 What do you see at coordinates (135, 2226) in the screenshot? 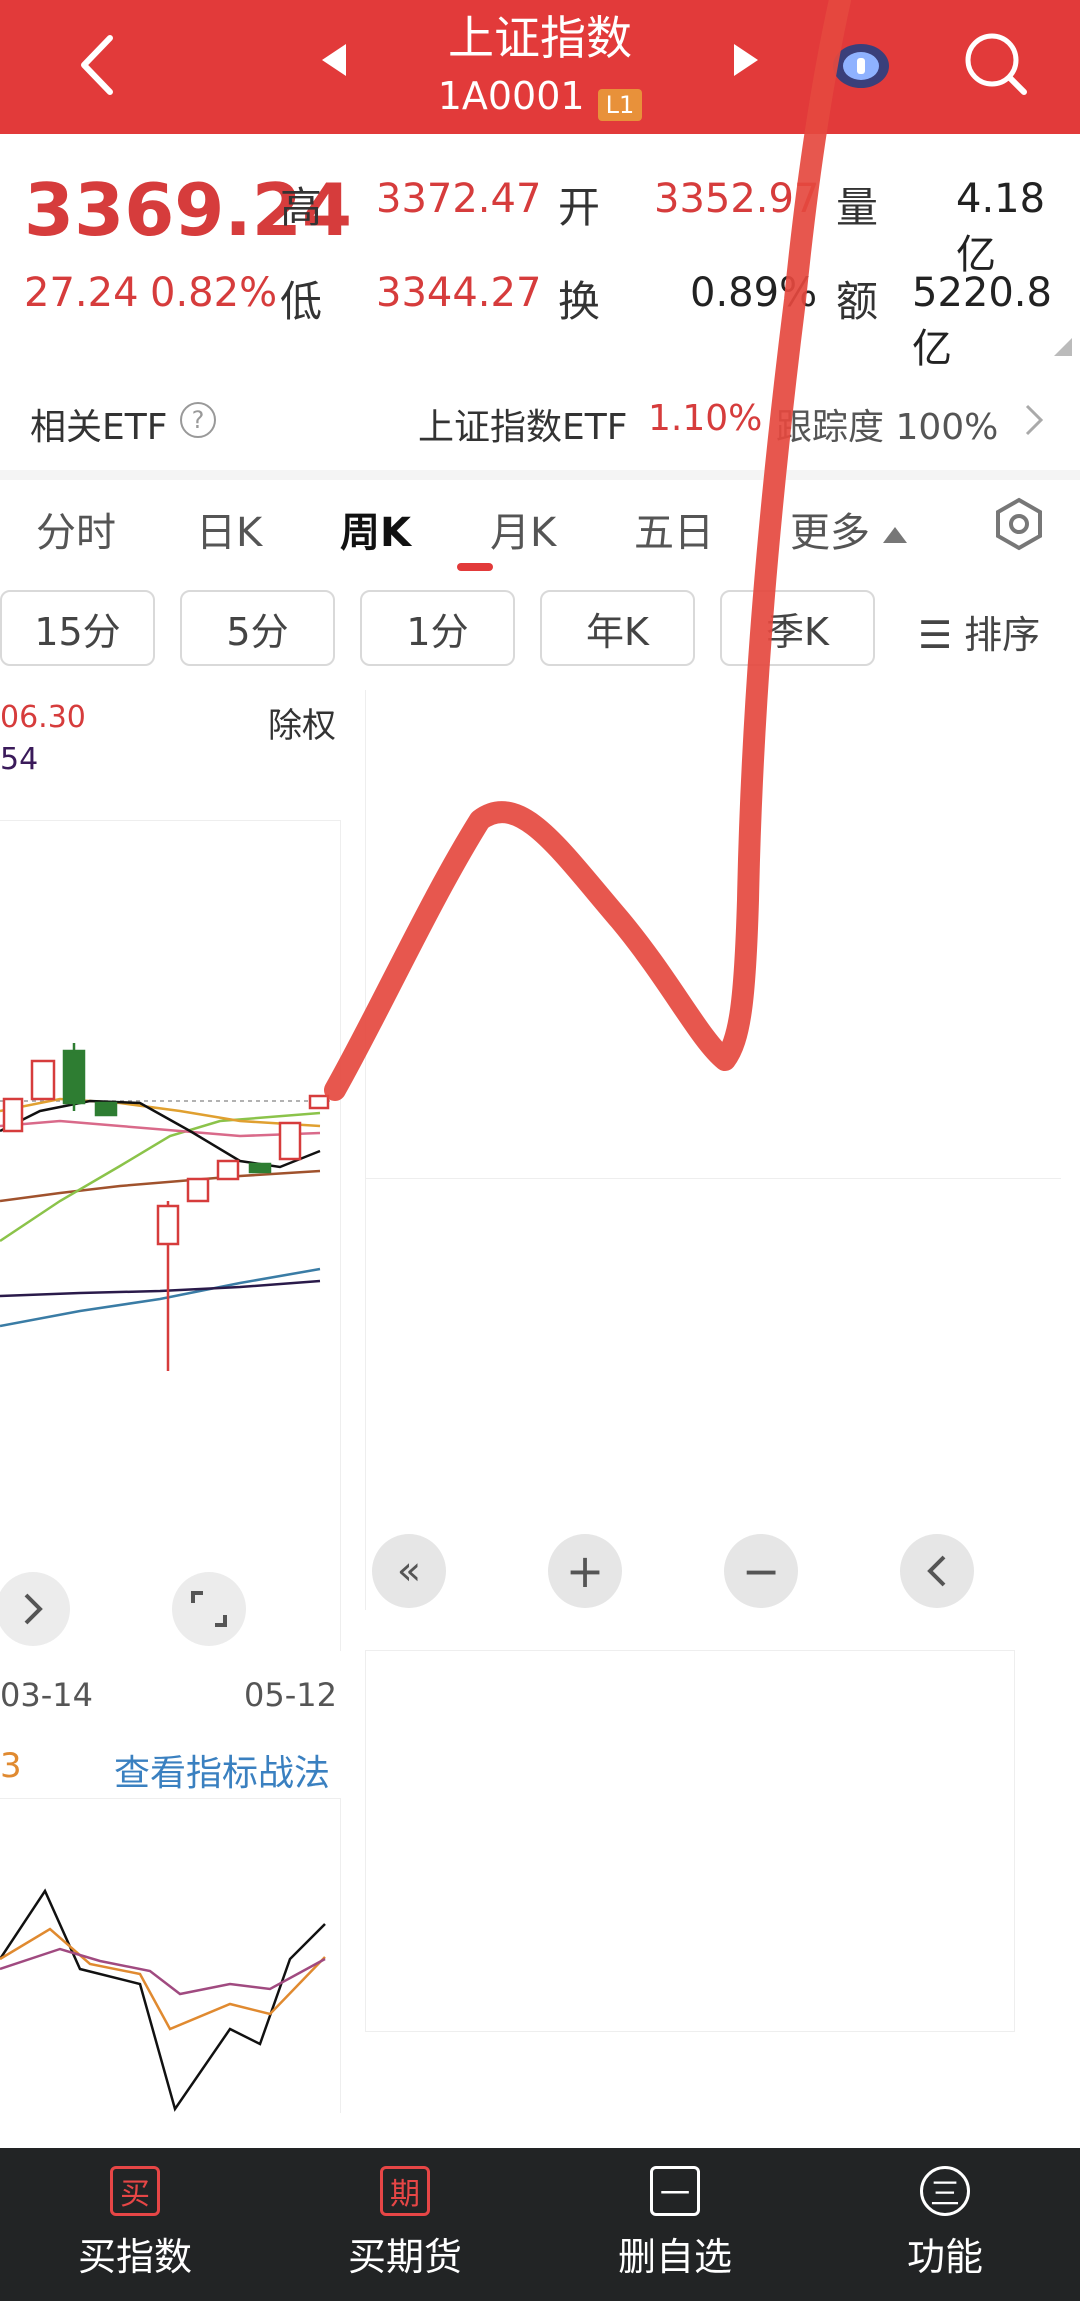
I see `buy-index-button: 买 买指数` at bounding box center [135, 2226].